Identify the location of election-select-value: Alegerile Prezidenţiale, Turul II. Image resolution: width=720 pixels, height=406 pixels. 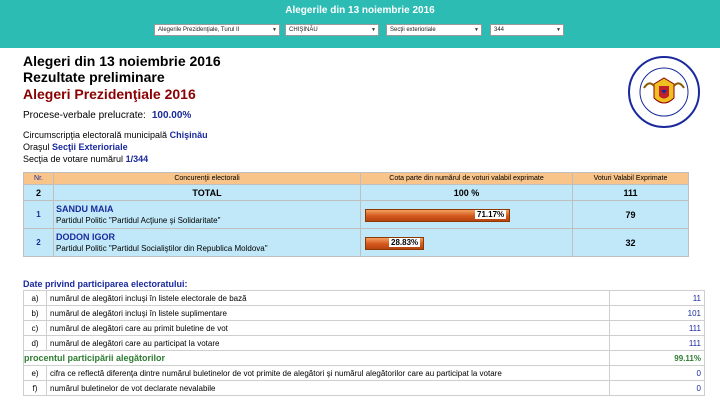
(199, 30).